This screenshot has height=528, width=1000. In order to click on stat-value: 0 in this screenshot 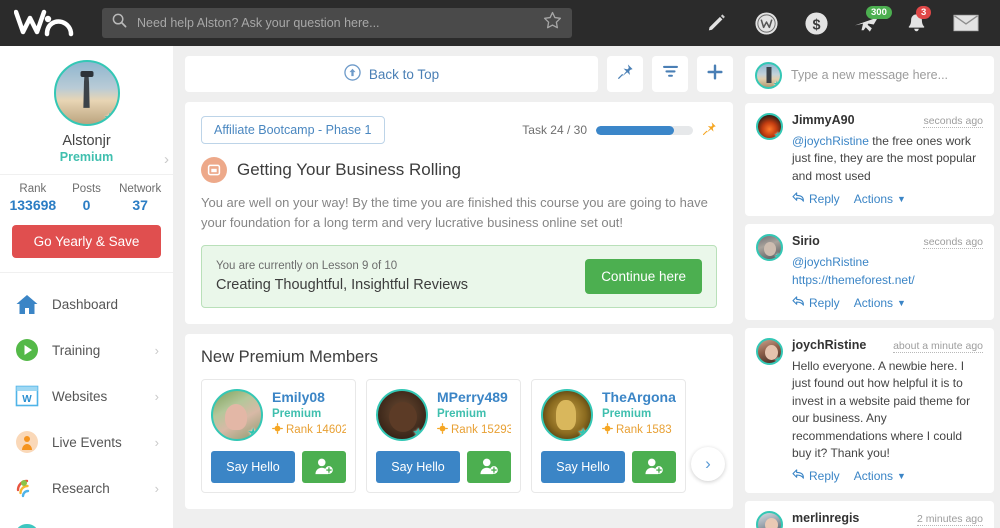, I will do `click(86, 205)`.